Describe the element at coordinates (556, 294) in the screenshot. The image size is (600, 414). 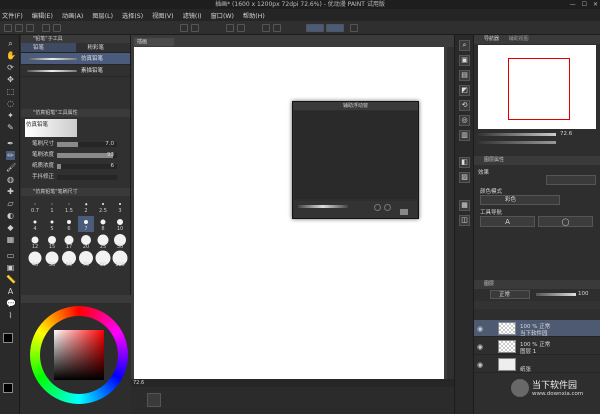
I see `opacity-slider` at that location.